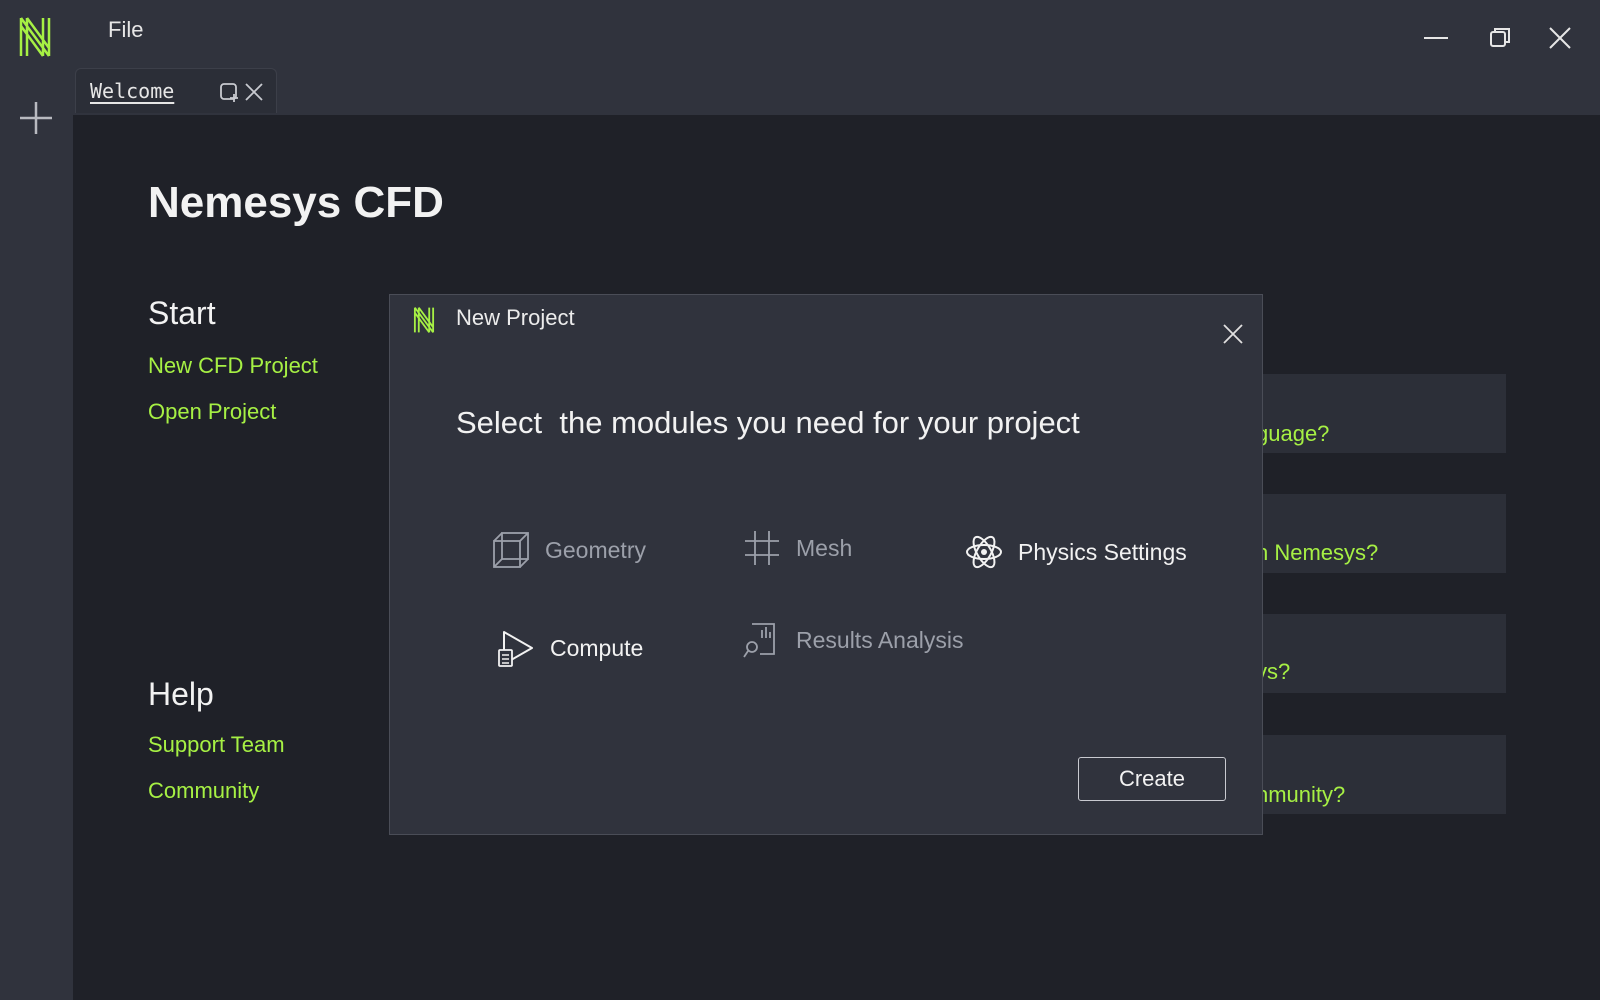  I want to click on close-dialog-icon, so click(1233, 334).